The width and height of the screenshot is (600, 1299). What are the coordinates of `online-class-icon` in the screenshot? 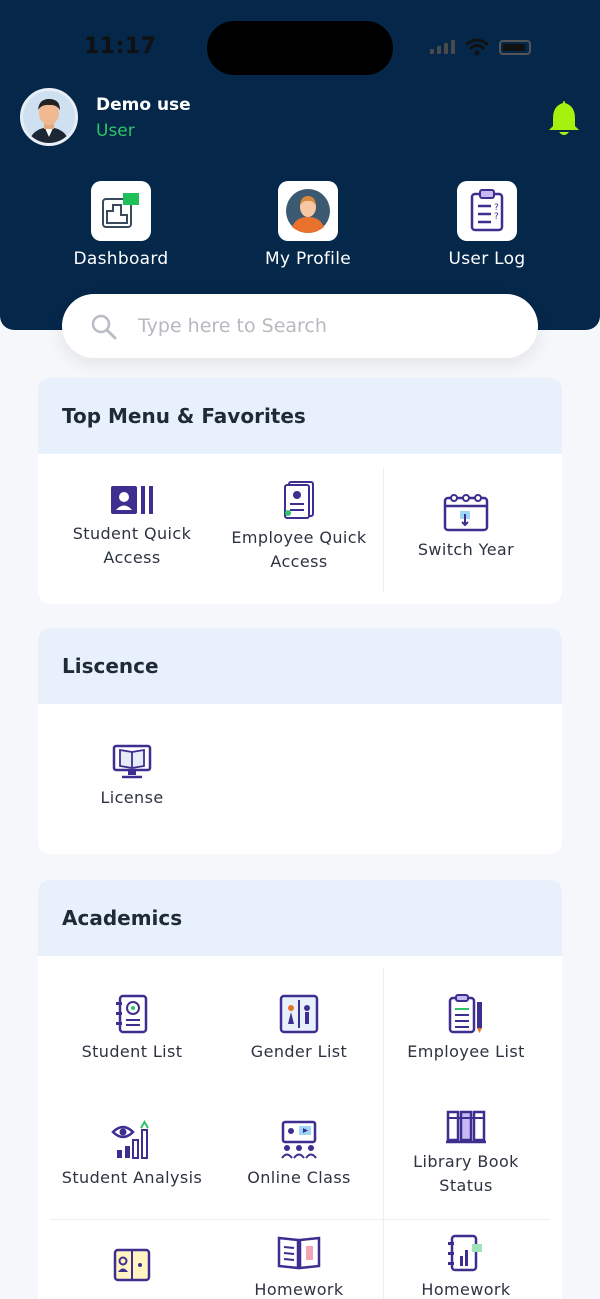 It's located at (299, 1139).